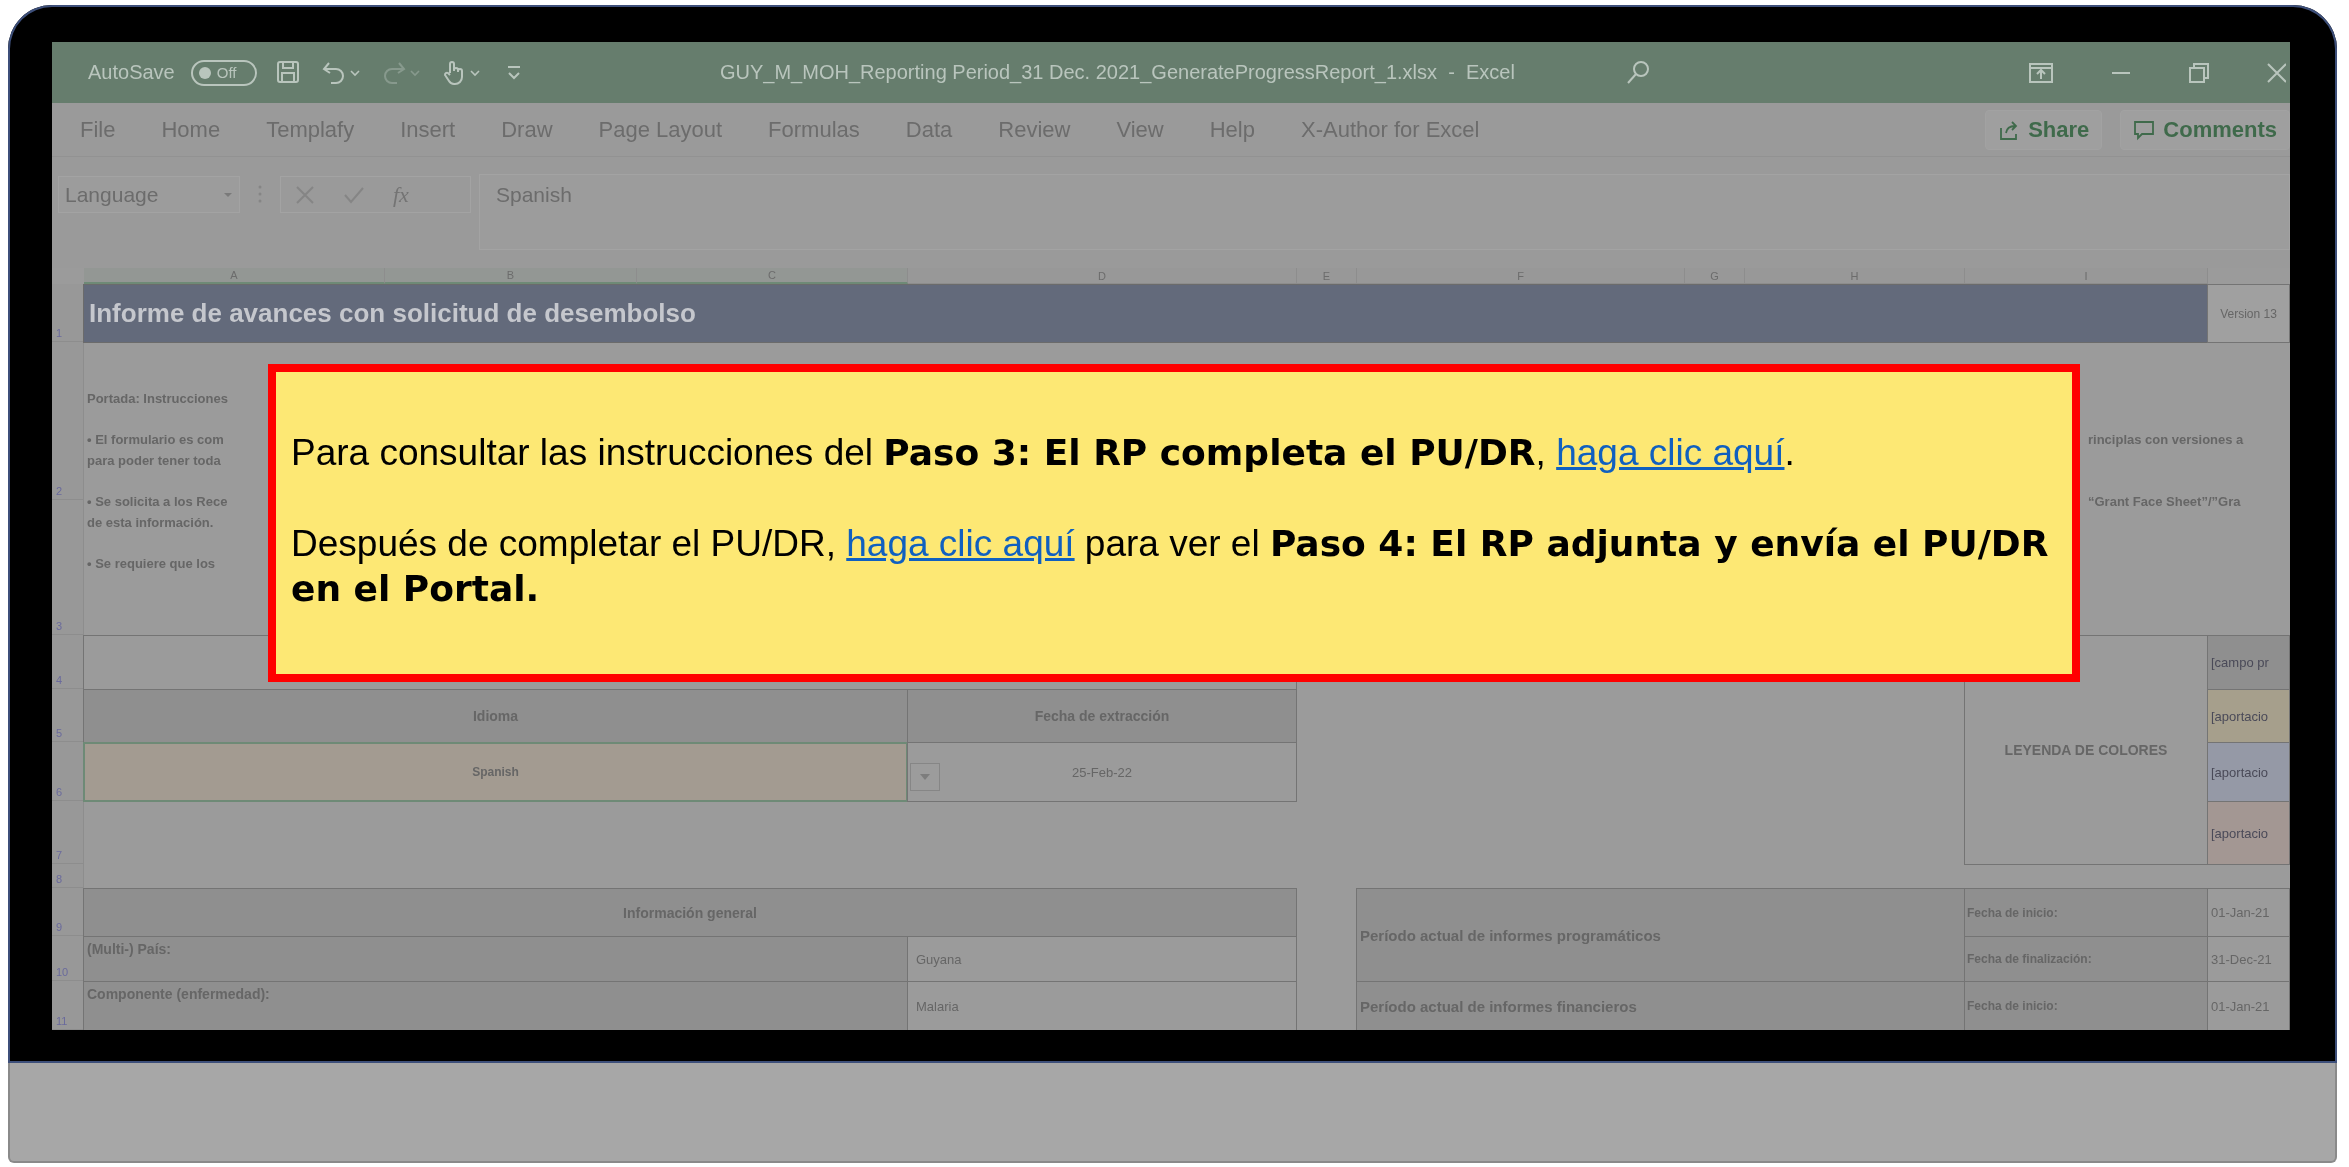  I want to click on language-cell: Spanish, so click(495, 772).